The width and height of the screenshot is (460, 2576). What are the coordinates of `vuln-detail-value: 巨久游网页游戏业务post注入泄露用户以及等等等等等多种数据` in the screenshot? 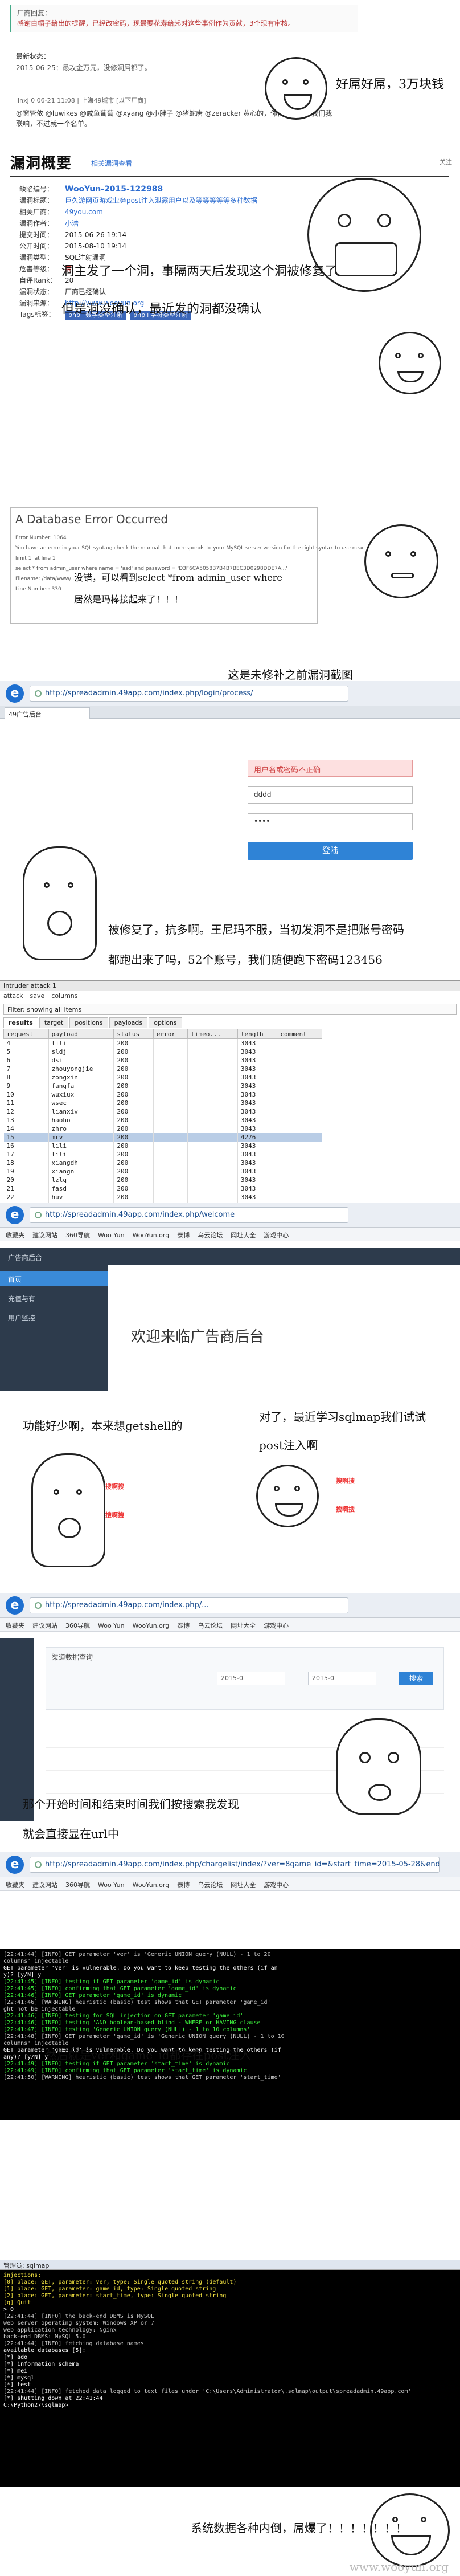 It's located at (161, 200).